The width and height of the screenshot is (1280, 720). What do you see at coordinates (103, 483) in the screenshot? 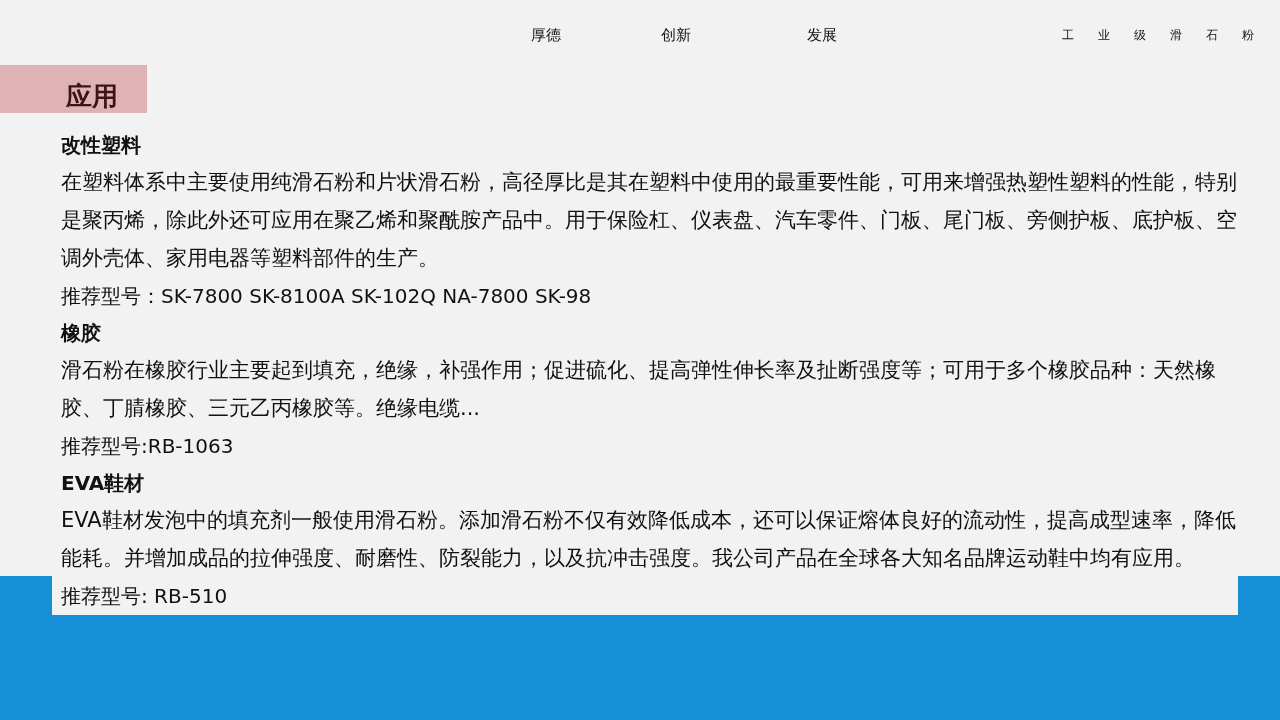
I see `section-heading: EVA鞋材` at bounding box center [103, 483].